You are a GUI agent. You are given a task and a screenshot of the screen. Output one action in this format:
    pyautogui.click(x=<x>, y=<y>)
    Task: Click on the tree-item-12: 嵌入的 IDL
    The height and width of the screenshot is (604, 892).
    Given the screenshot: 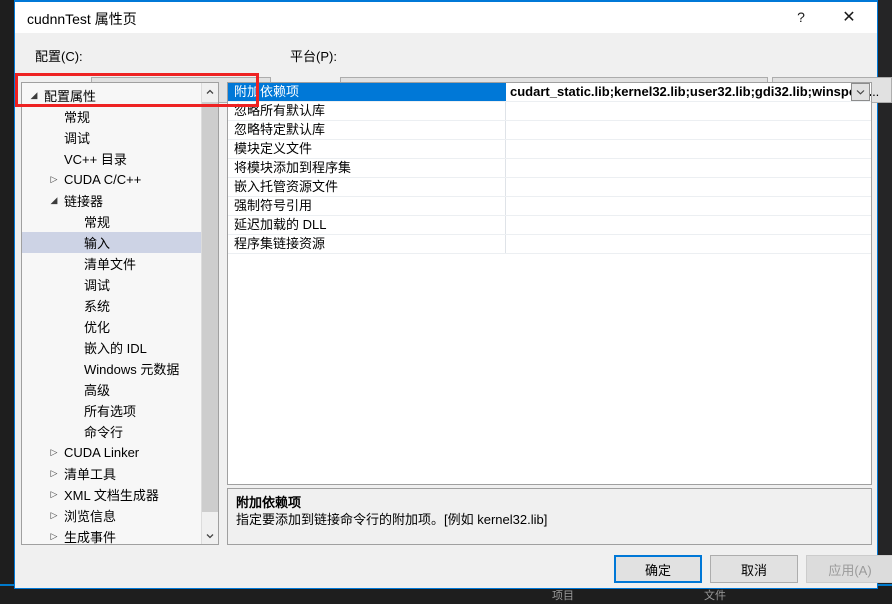 What is the action you would take?
    pyautogui.click(x=111, y=347)
    